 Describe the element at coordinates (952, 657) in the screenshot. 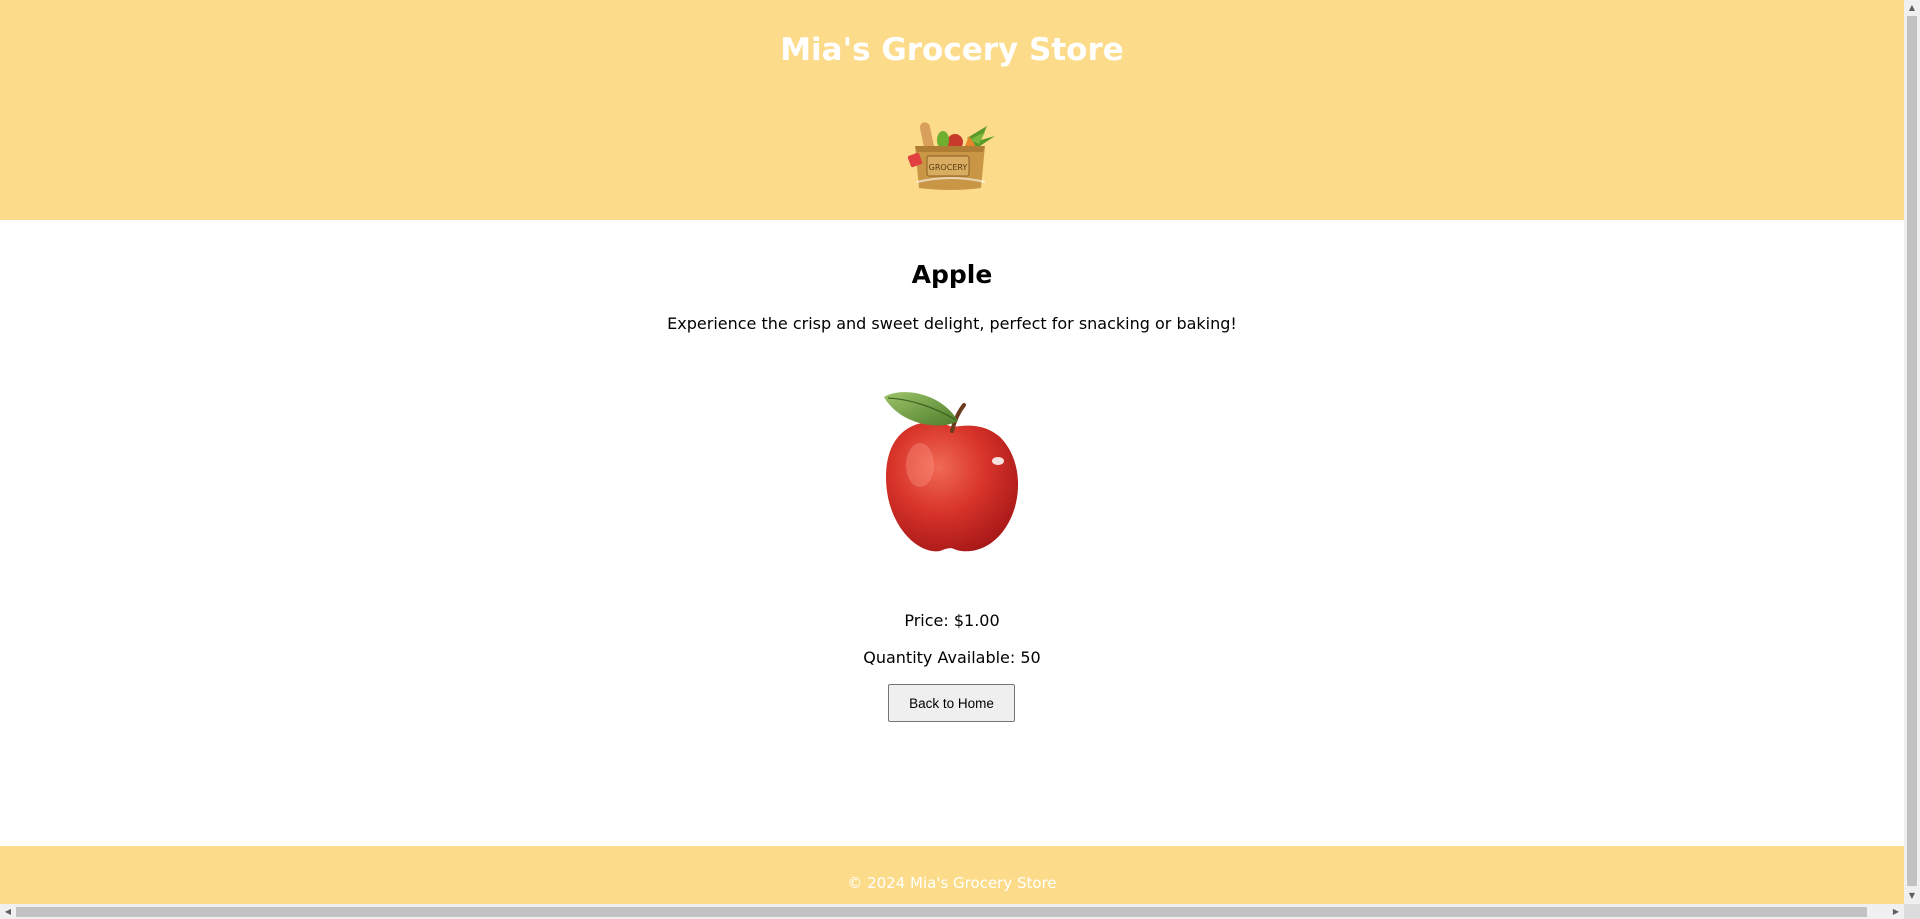

I see `product-quantity: Quantity Available: 50` at that location.